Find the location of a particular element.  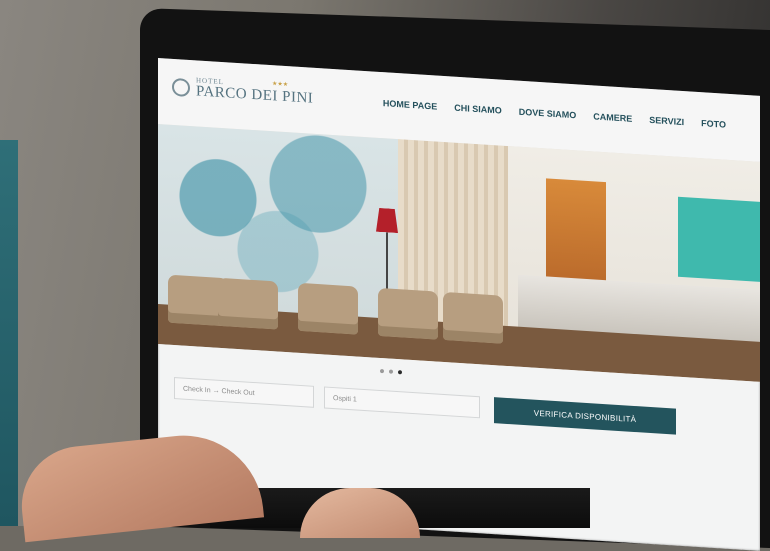

background-teal-panel is located at coordinates (9, 333).